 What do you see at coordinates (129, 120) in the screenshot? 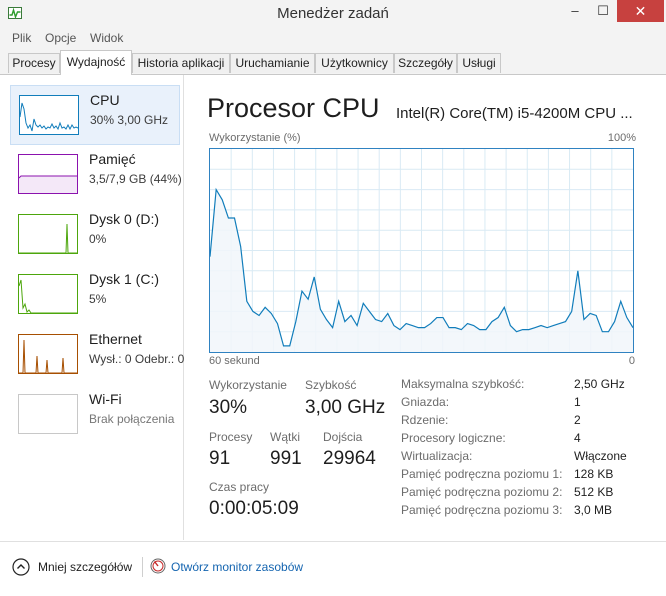
I see `resource-detail: 30% 3,00 GHz` at bounding box center [129, 120].